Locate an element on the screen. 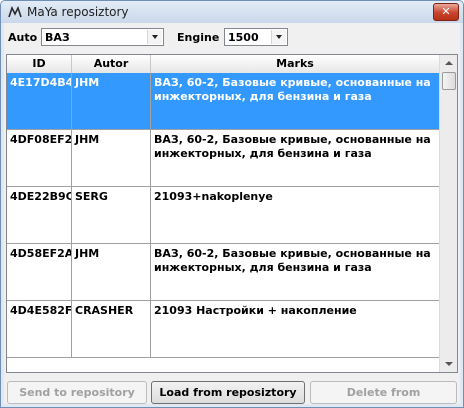 This screenshot has height=408, width=464. cell-id: 4E17D4B4 is located at coordinates (39, 101).